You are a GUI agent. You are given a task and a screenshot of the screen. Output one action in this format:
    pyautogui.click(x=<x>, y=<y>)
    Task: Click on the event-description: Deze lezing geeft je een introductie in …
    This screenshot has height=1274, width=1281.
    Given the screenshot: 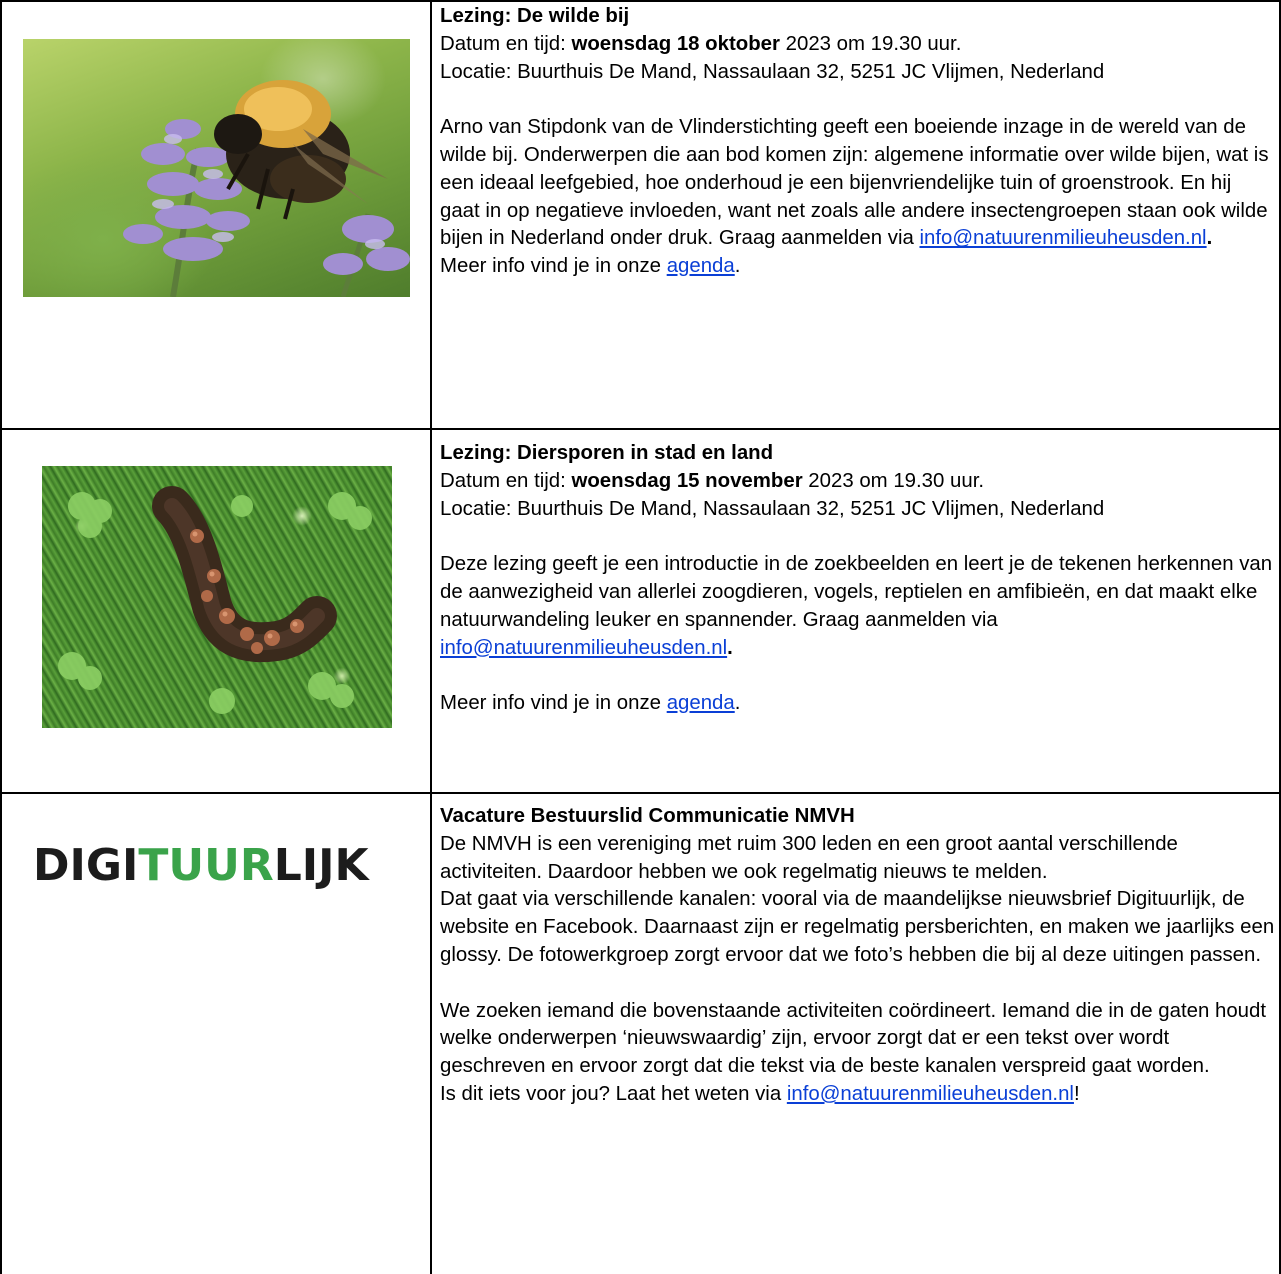 What is the action you would take?
    pyautogui.click(x=856, y=606)
    